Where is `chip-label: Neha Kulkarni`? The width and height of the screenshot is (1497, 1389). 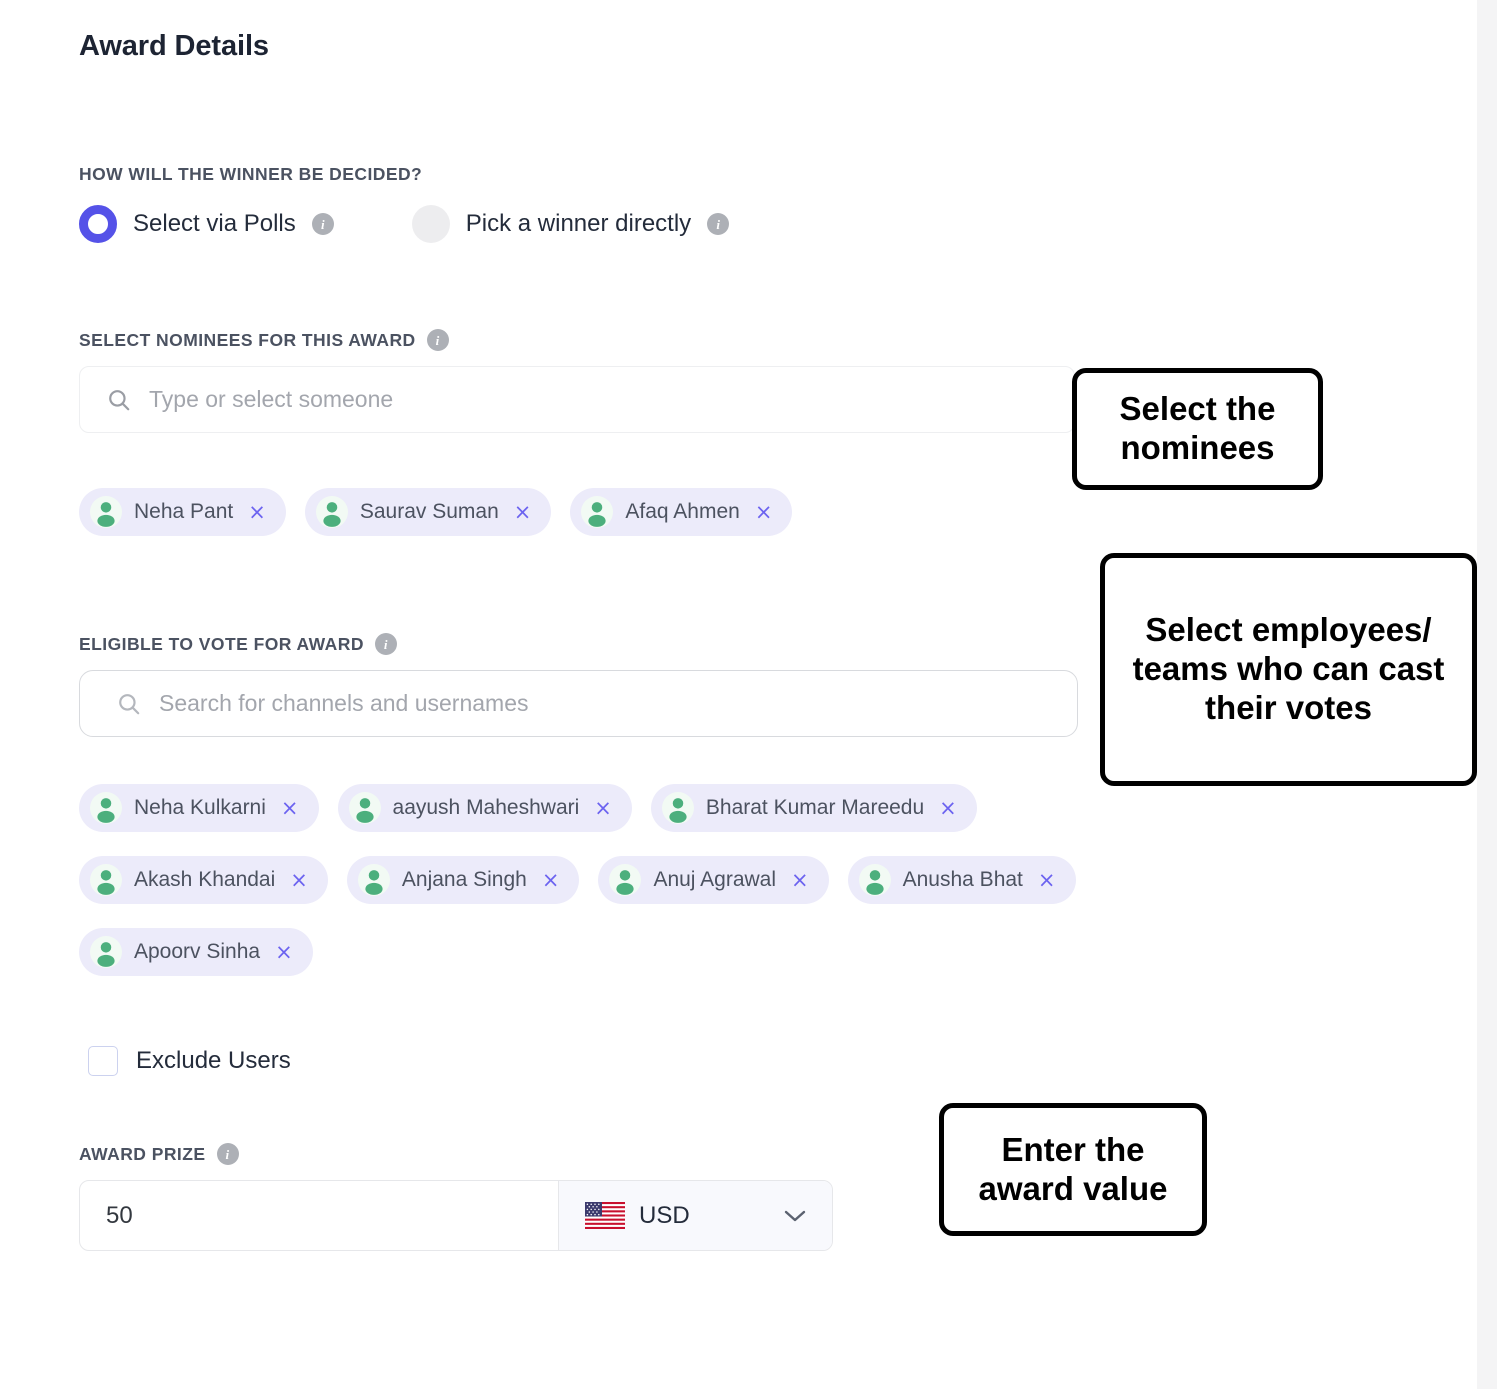 chip-label: Neha Kulkarni is located at coordinates (200, 807).